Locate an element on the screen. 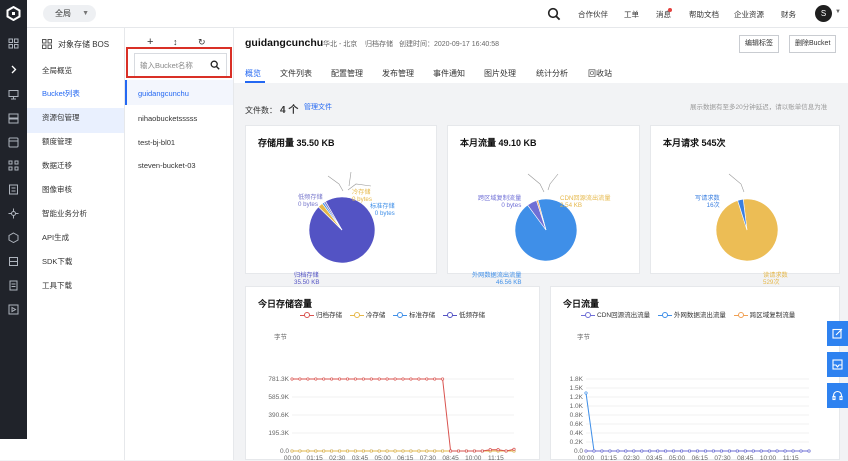 The image size is (848, 461). edit-tags-button: 编辑标签 is located at coordinates (759, 44).